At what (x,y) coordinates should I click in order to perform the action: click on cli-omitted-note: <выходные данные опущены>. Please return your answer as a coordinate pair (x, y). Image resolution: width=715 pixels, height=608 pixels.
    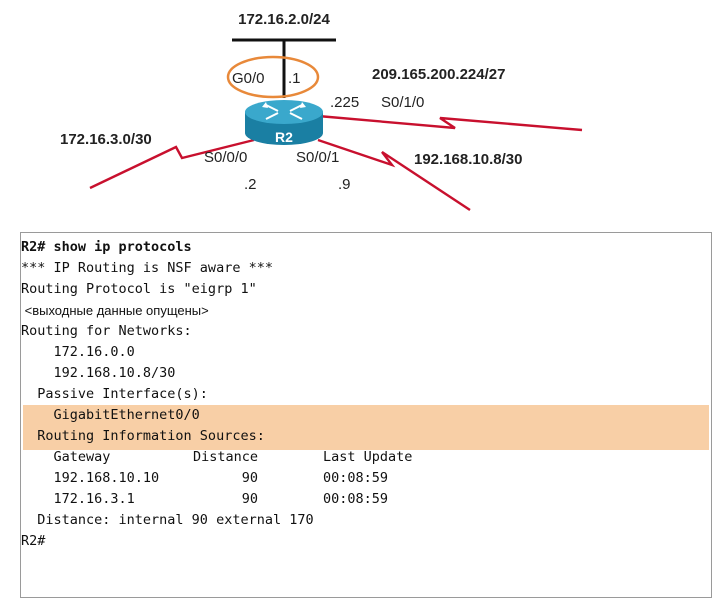
    Looking at the image, I should click on (115, 310).